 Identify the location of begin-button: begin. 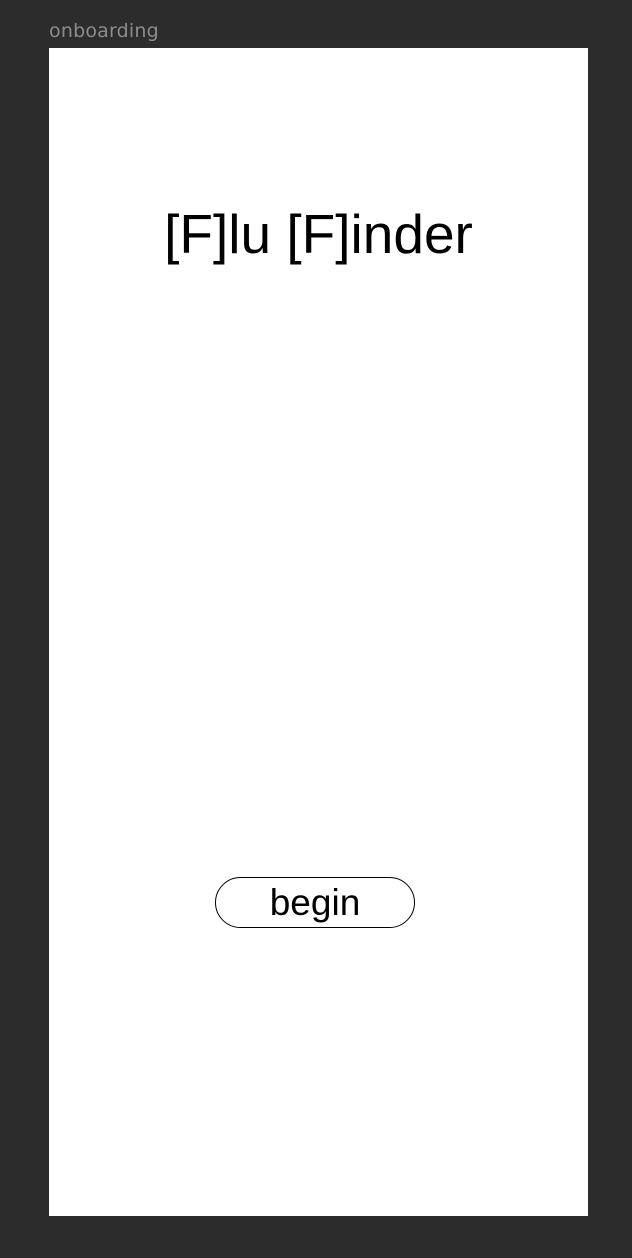
(315, 902).